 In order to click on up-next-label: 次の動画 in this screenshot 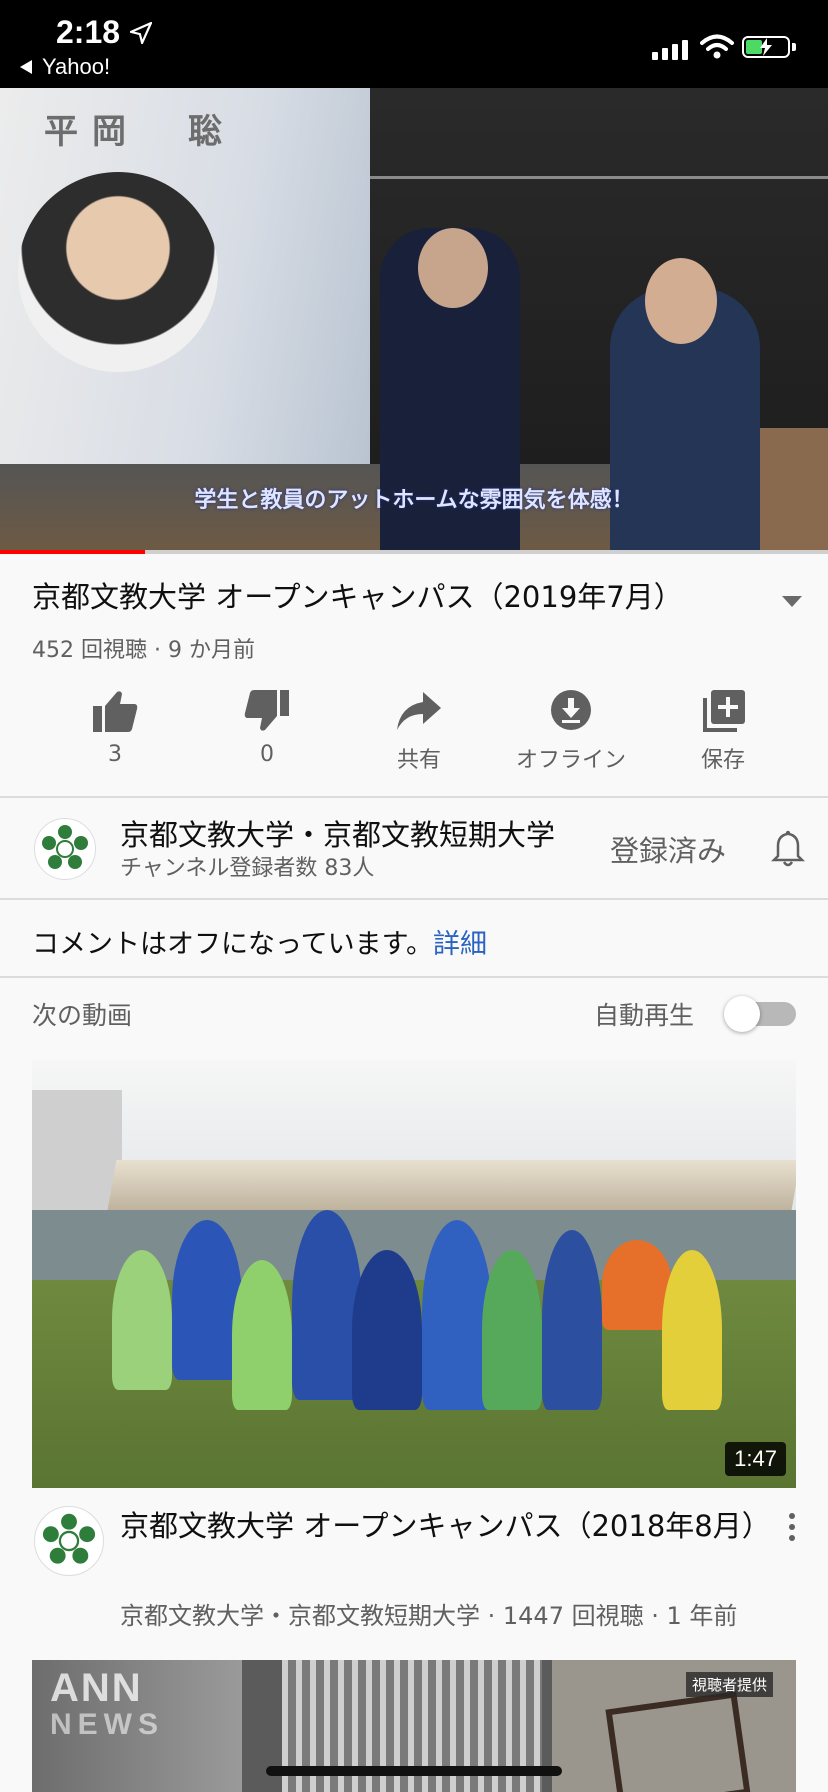, I will do `click(82, 1015)`.